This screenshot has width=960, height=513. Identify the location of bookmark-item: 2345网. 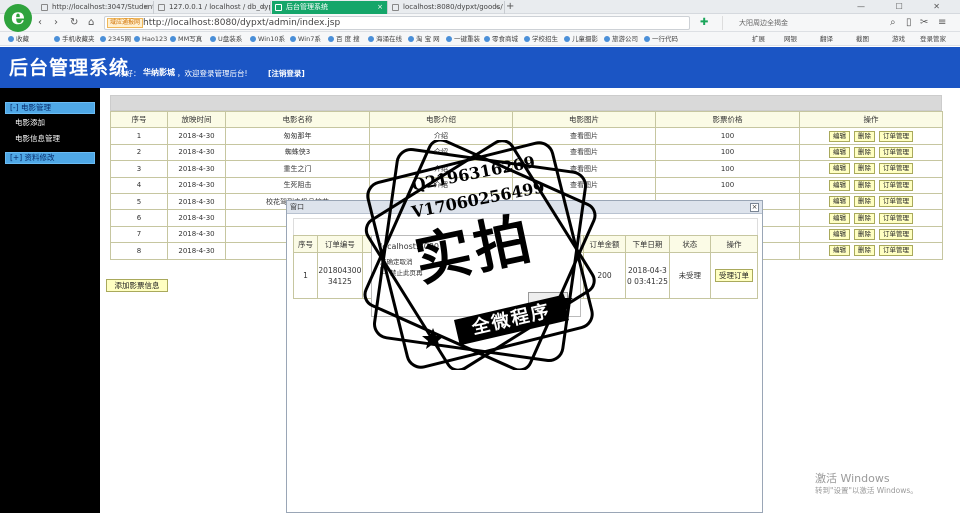
(115, 38).